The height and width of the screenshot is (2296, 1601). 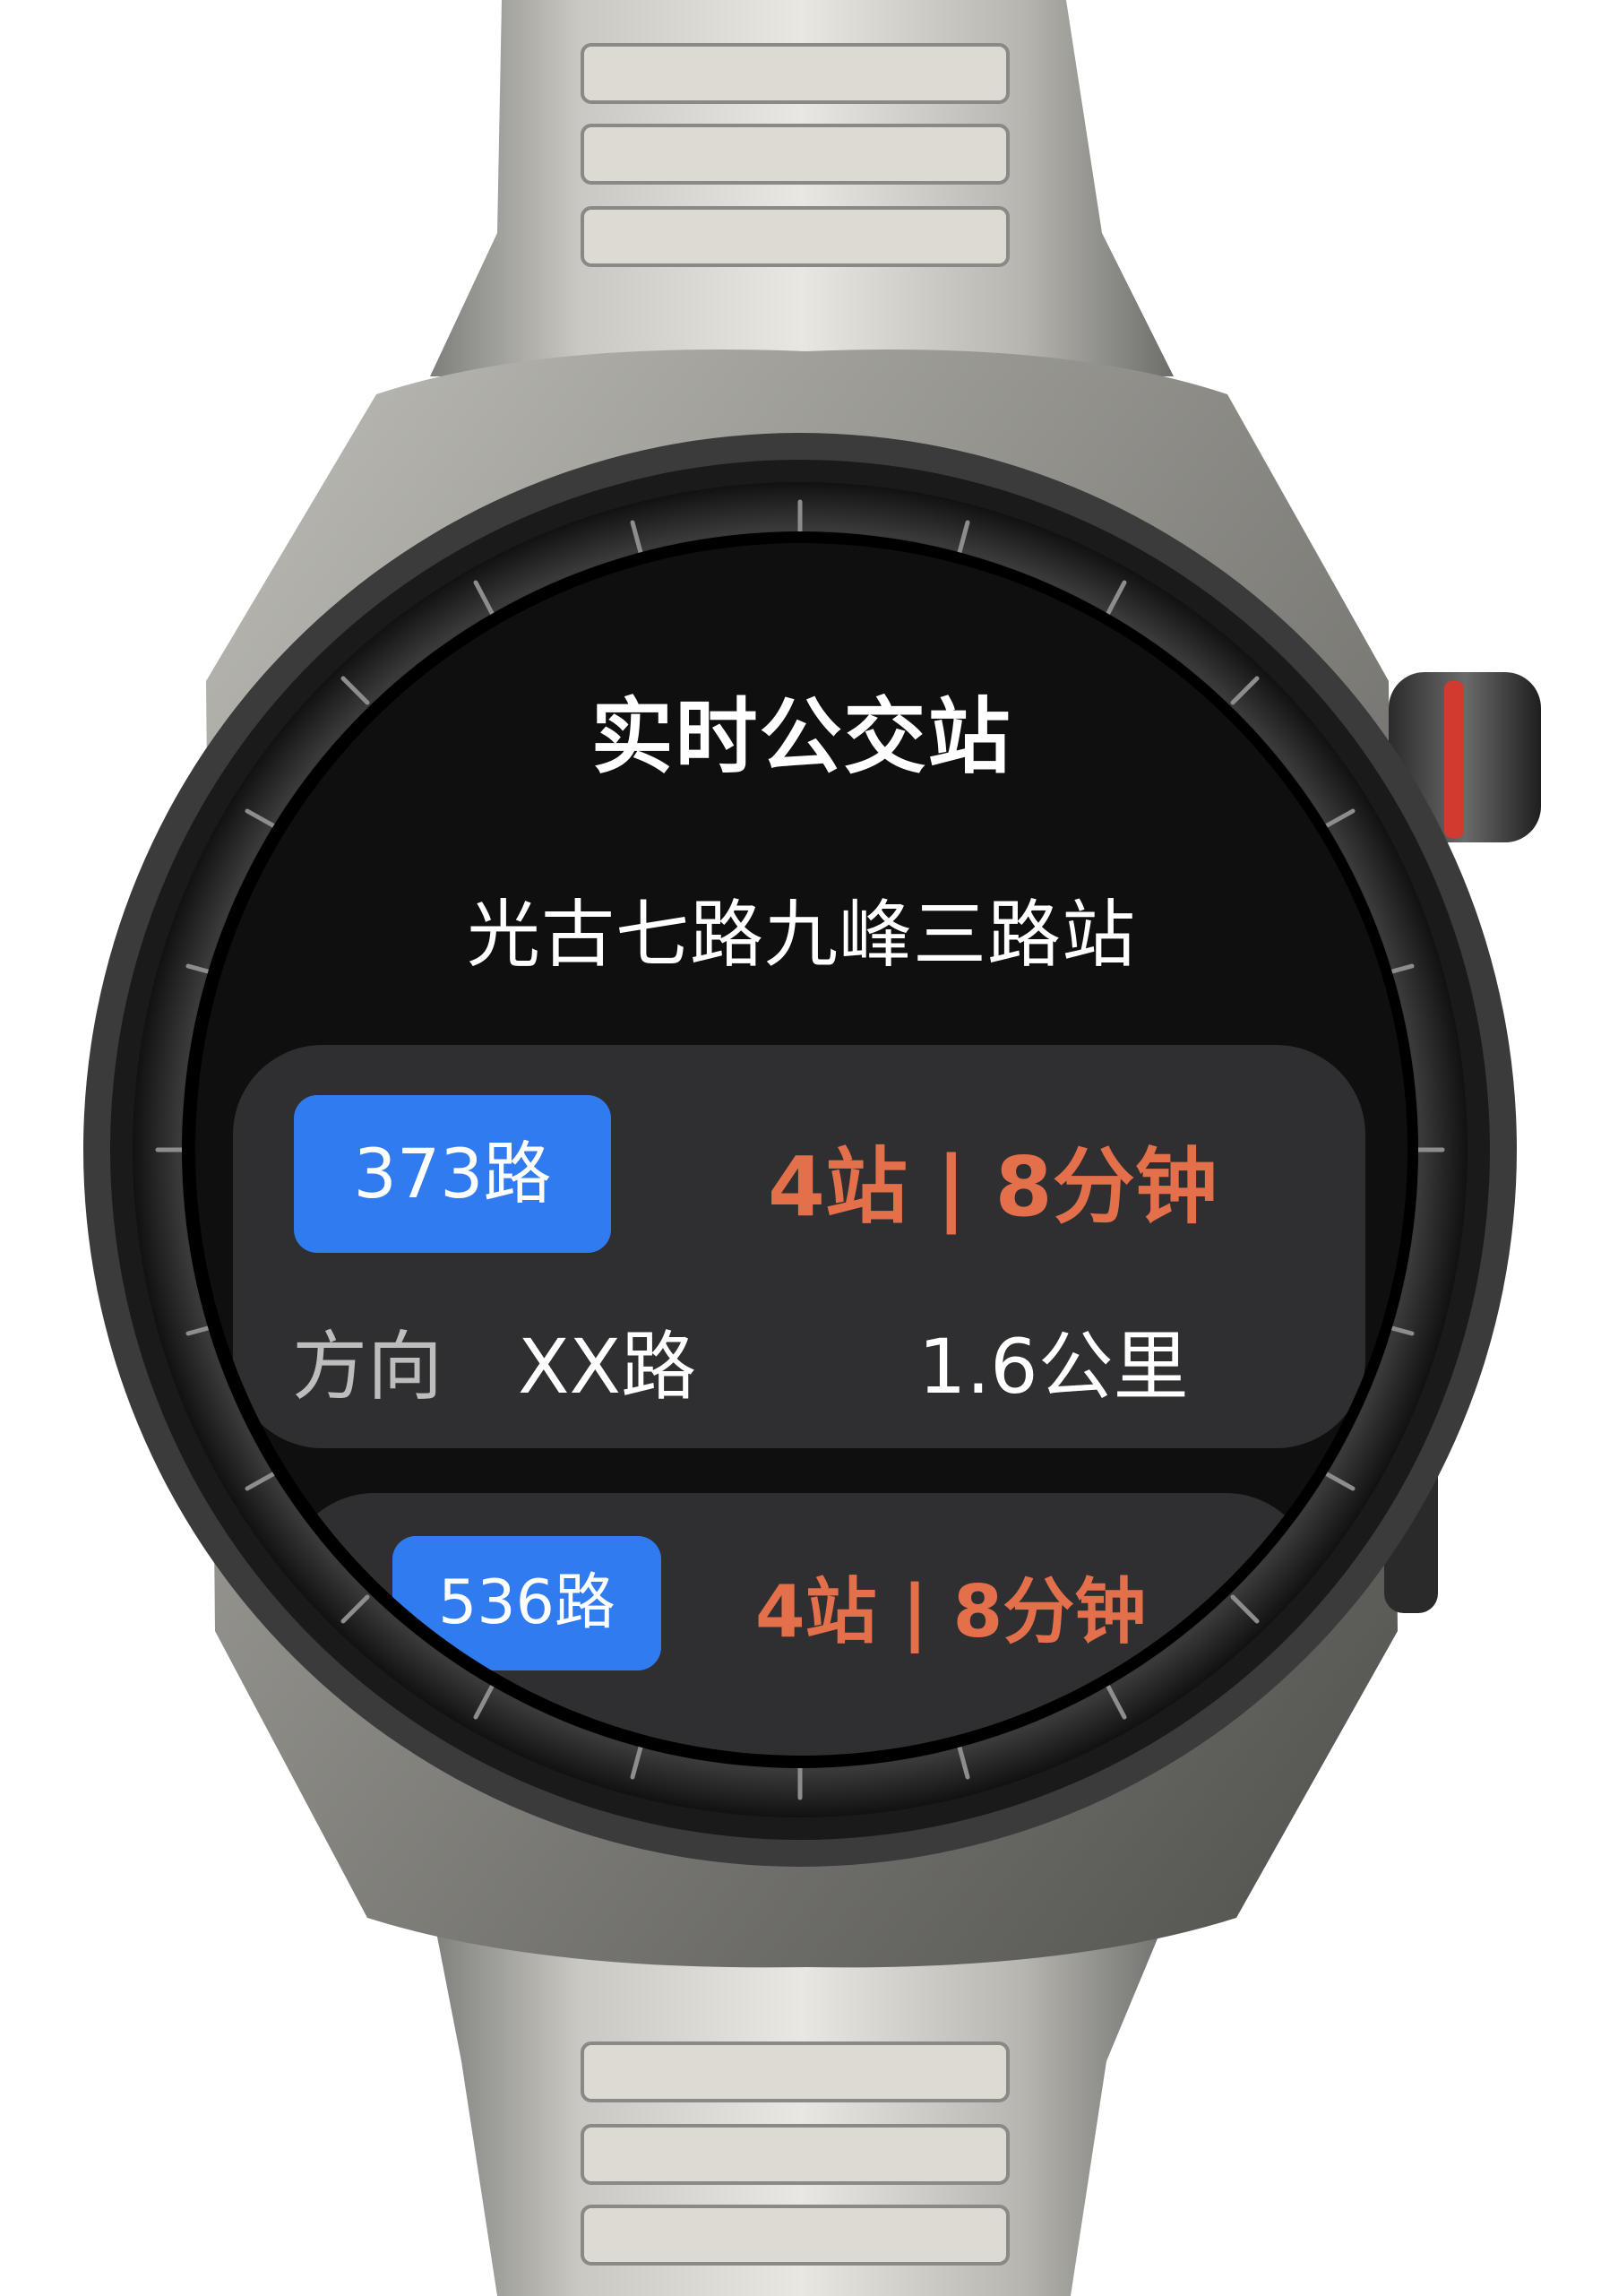 What do you see at coordinates (452, 1174) in the screenshot?
I see `route-badge: 373路` at bounding box center [452, 1174].